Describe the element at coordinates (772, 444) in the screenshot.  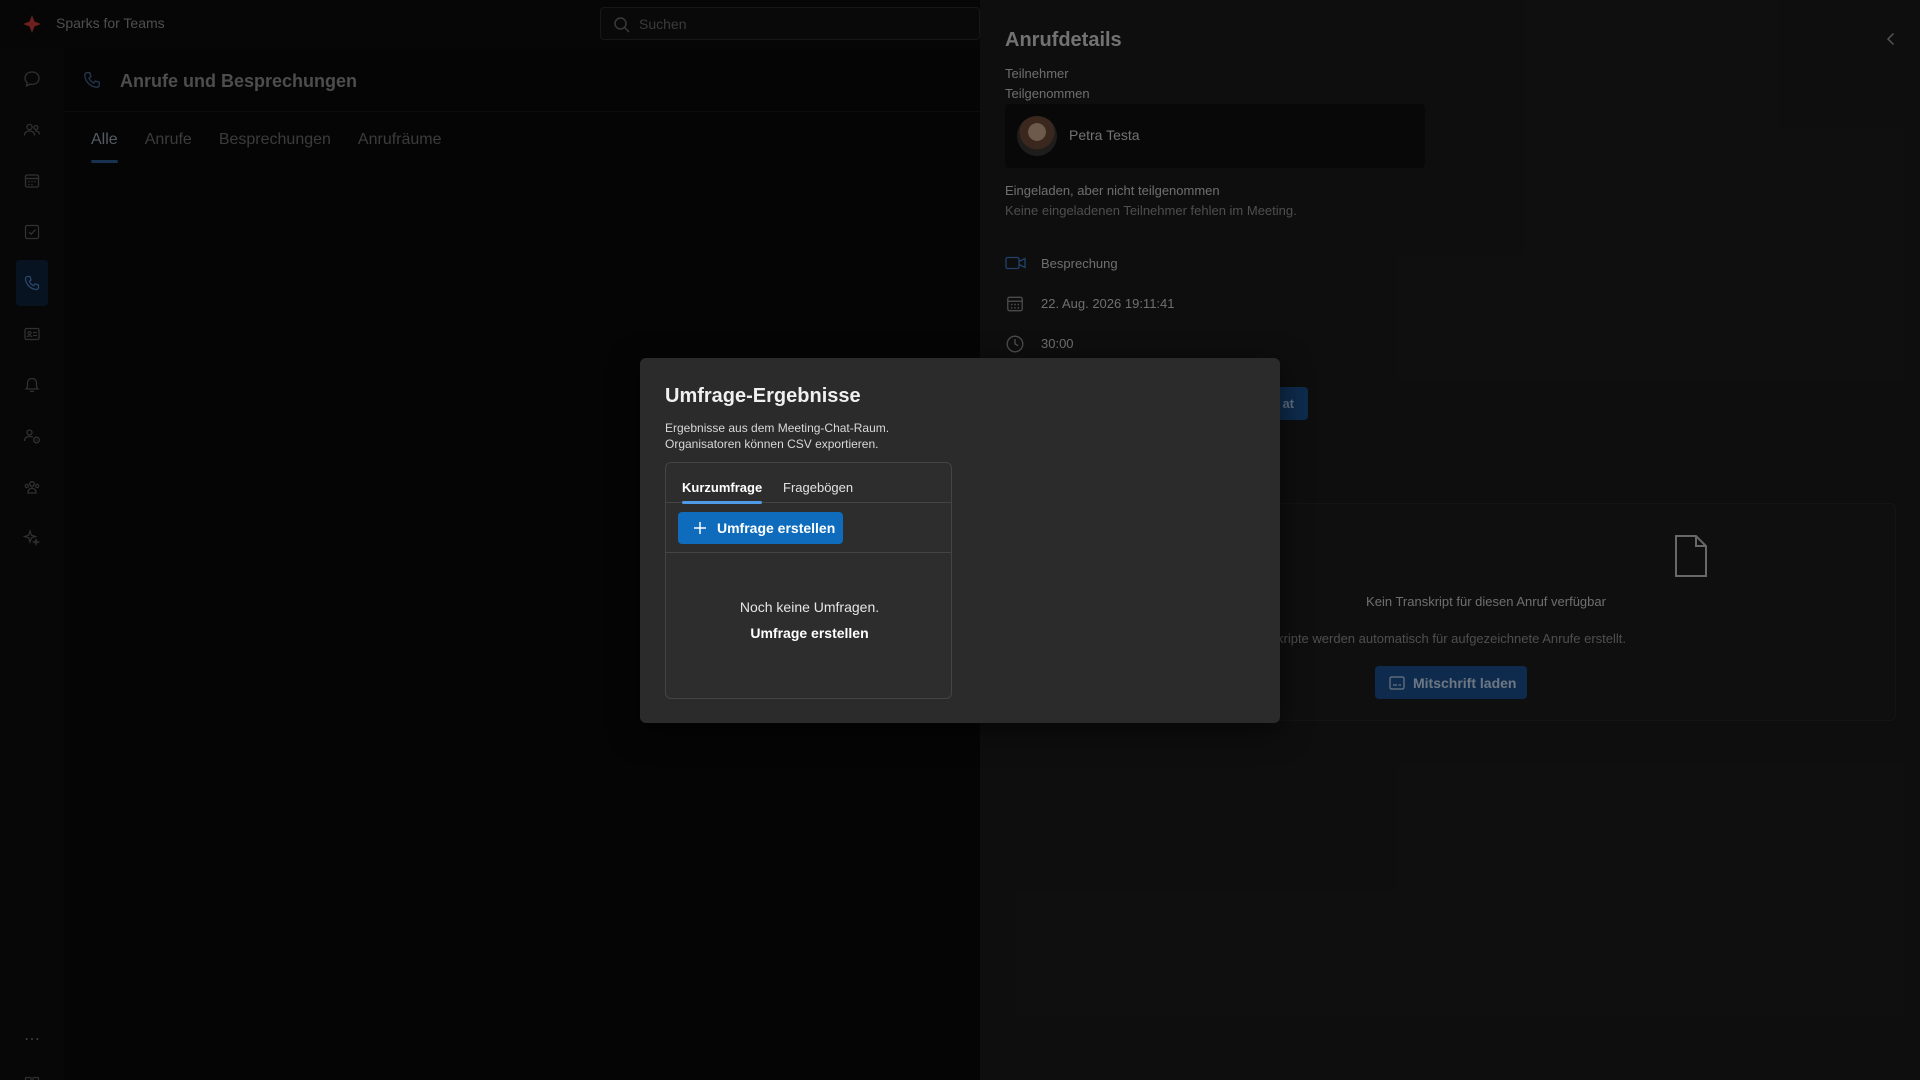
I see `dialog-description-line-2: Organisatoren können CSV exportieren.` at that location.